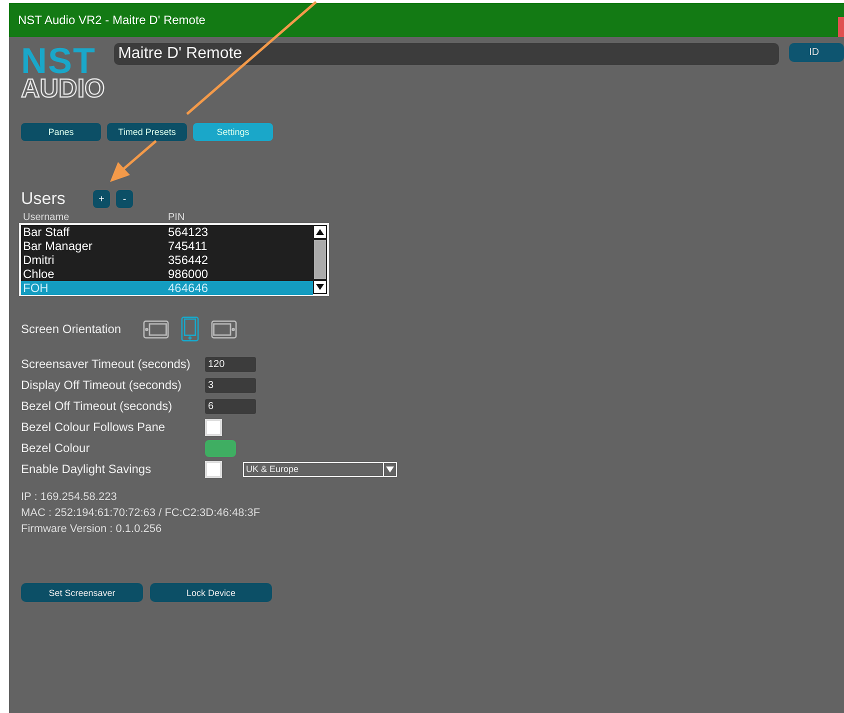  Describe the element at coordinates (61, 132) in the screenshot. I see `tab: Panes` at that location.